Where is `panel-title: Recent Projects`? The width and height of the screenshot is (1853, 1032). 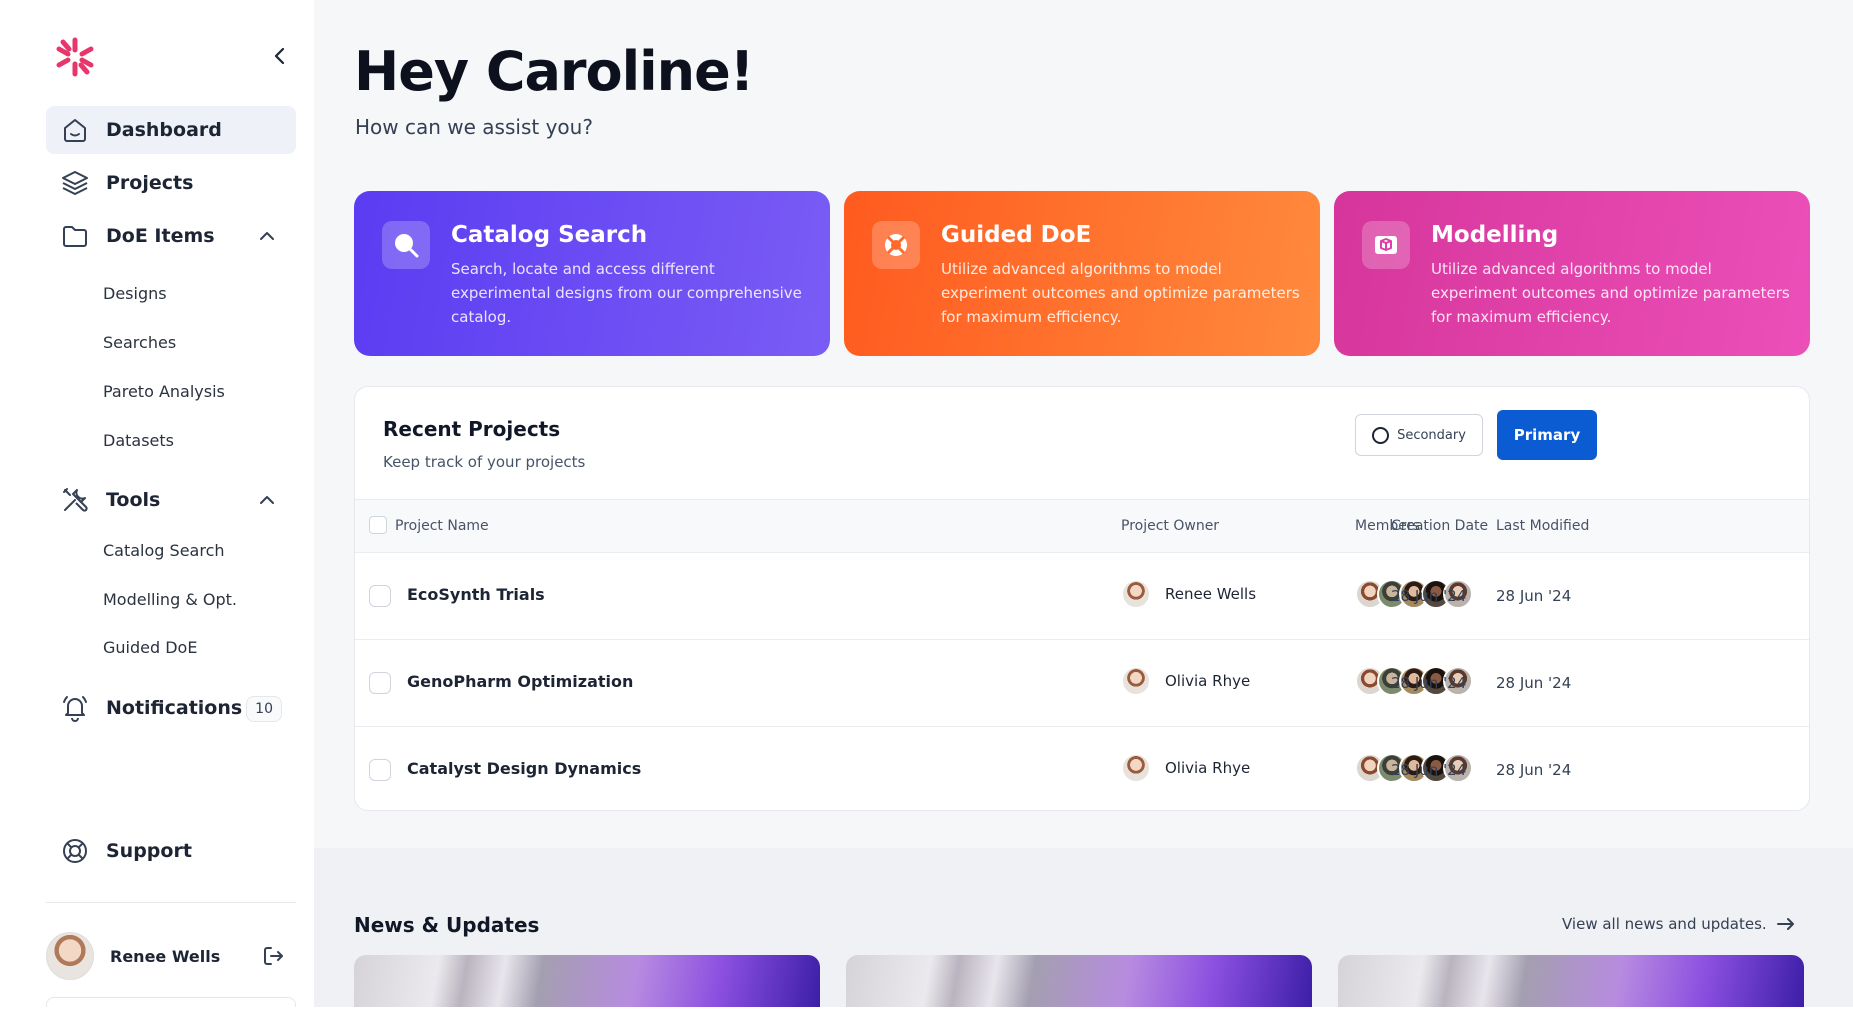 panel-title: Recent Projects is located at coordinates (472, 429).